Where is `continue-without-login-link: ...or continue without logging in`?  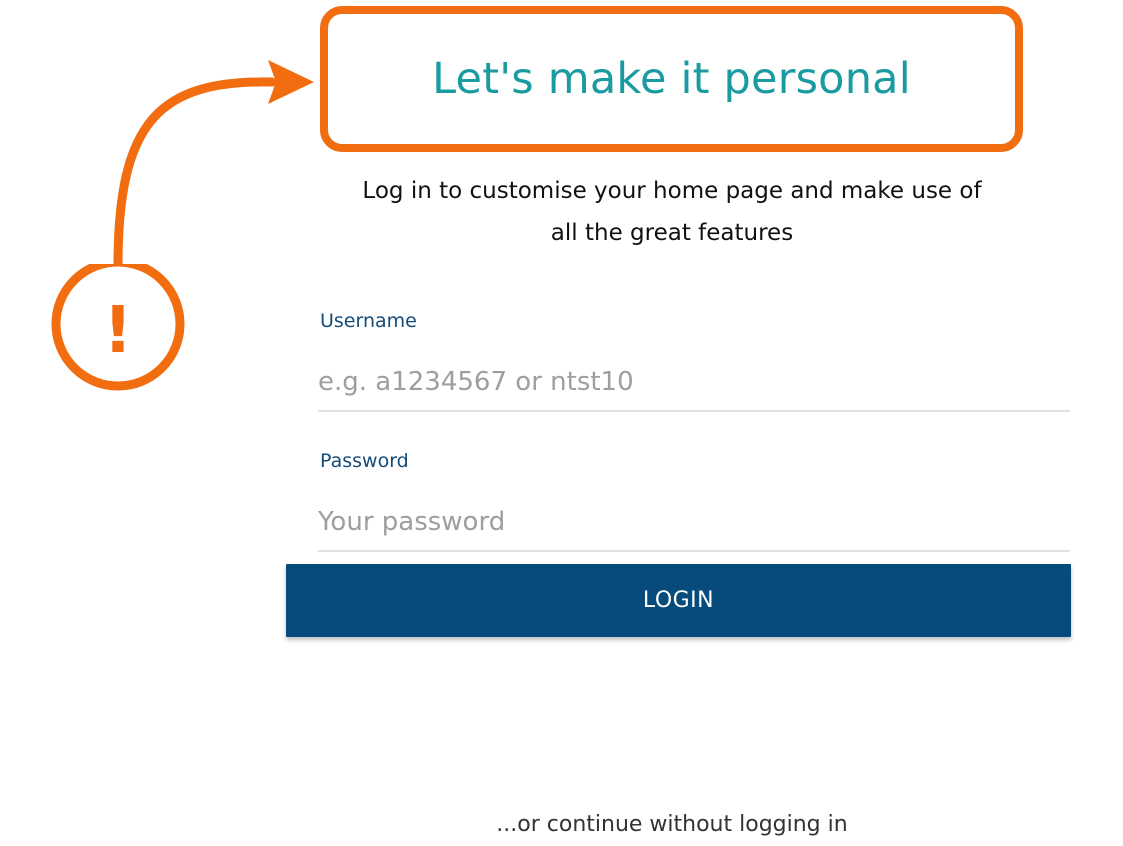 continue-without-login-link: ...or continue without logging in is located at coordinates (672, 824).